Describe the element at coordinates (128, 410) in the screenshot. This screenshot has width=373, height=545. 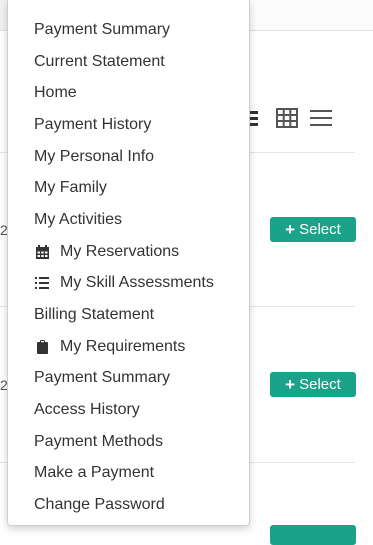
I see `menu-item-access-history: Access History` at that location.